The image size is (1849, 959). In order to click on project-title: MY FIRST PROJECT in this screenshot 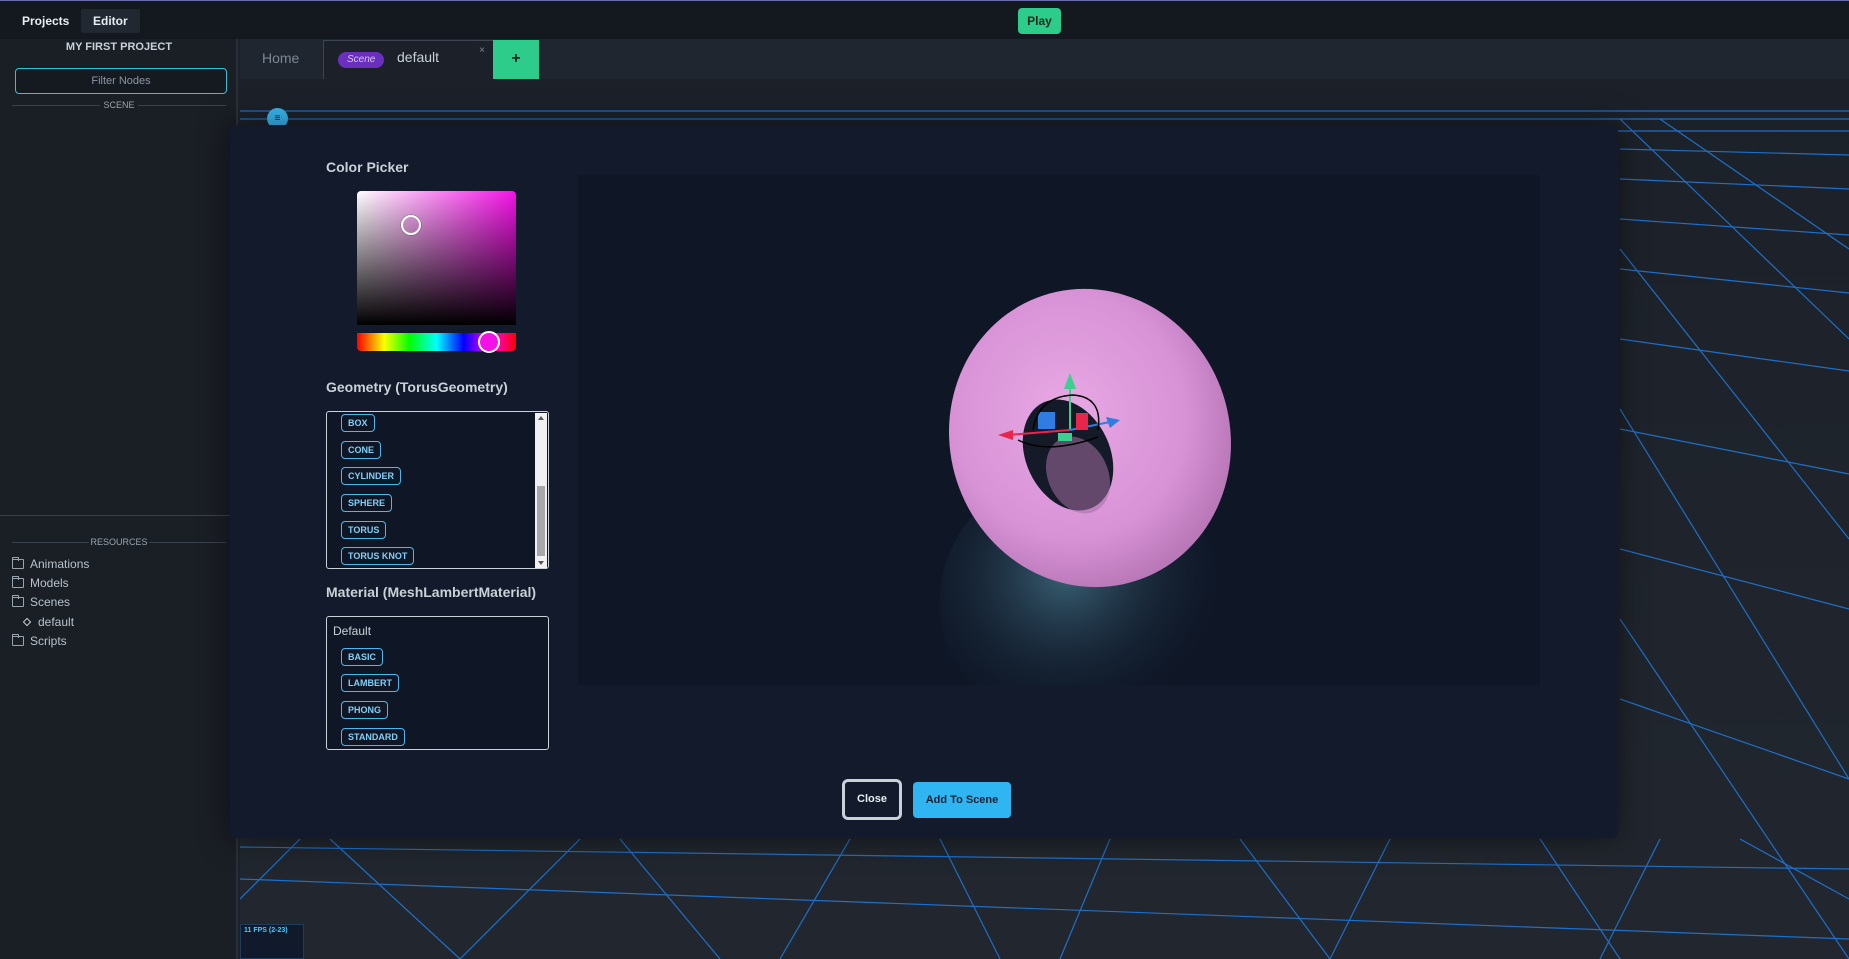, I will do `click(119, 47)`.